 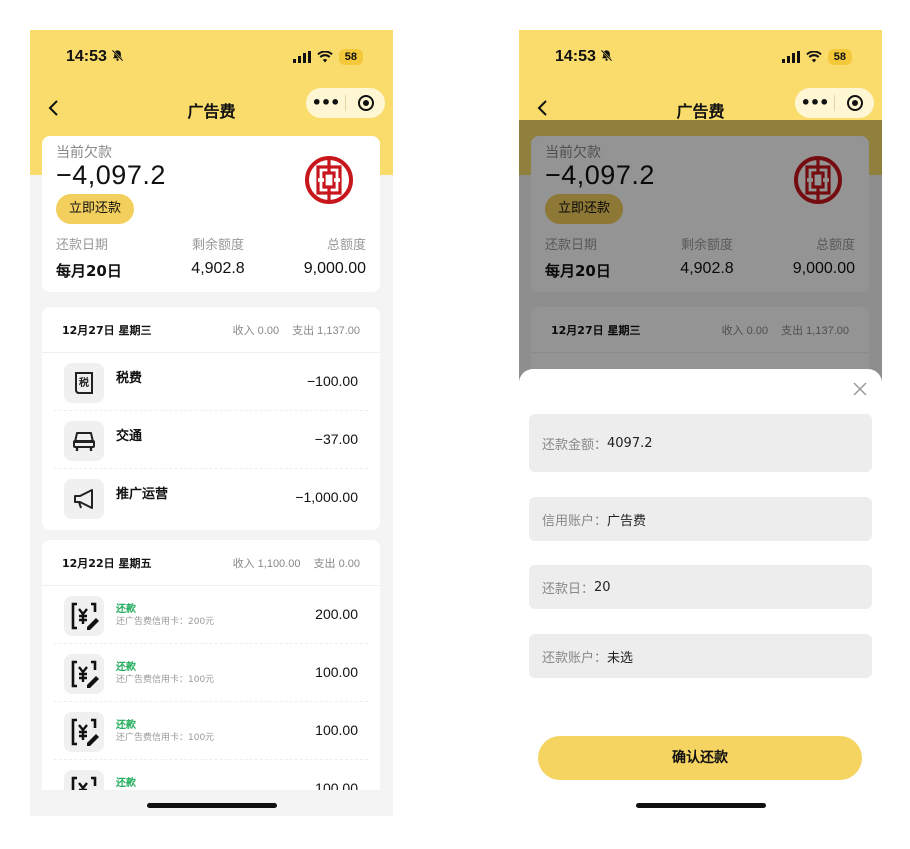 I want to click on debt-label: 当前欠款, so click(x=84, y=153).